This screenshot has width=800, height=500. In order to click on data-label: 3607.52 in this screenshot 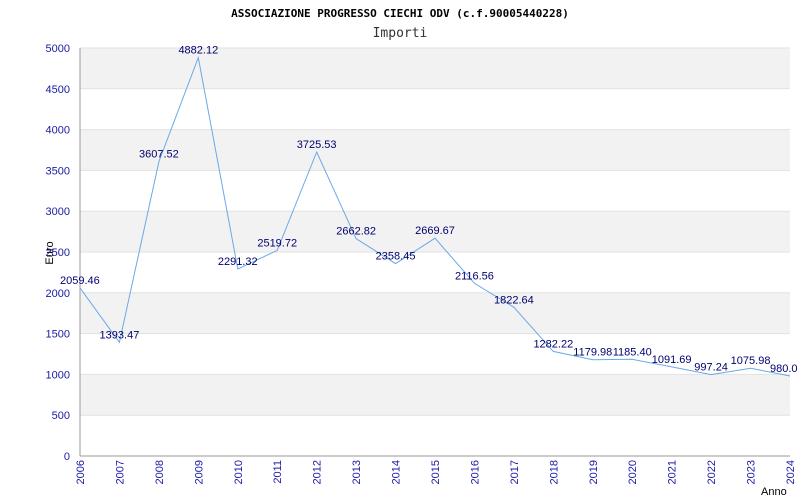, I will do `click(159, 155)`.